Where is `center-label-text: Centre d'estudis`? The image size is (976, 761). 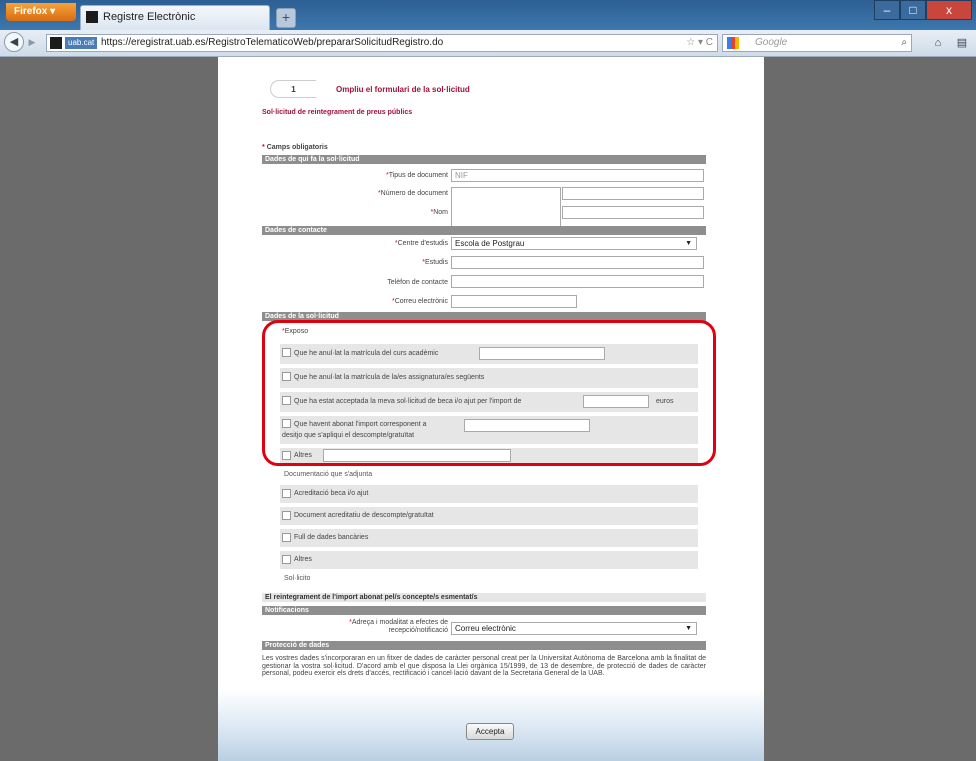 center-label-text: Centre d'estudis is located at coordinates (422, 243).